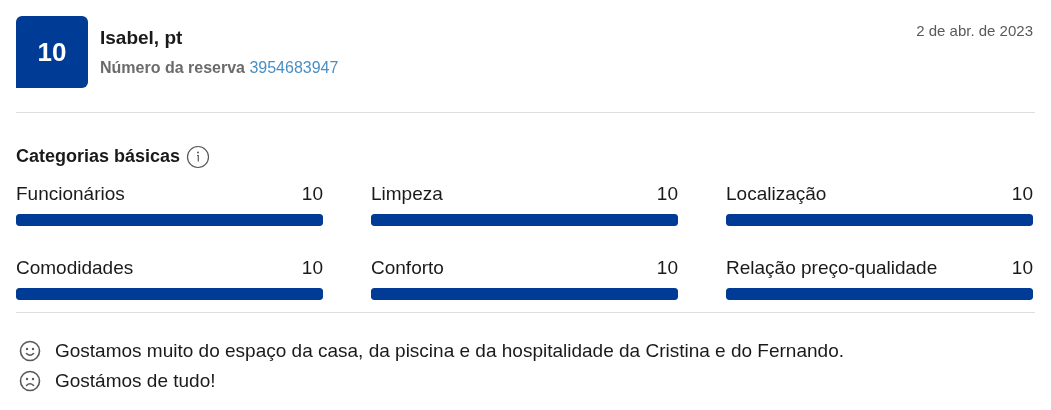 The width and height of the screenshot is (1051, 410). What do you see at coordinates (407, 268) in the screenshot?
I see `category-name: Conforto` at bounding box center [407, 268].